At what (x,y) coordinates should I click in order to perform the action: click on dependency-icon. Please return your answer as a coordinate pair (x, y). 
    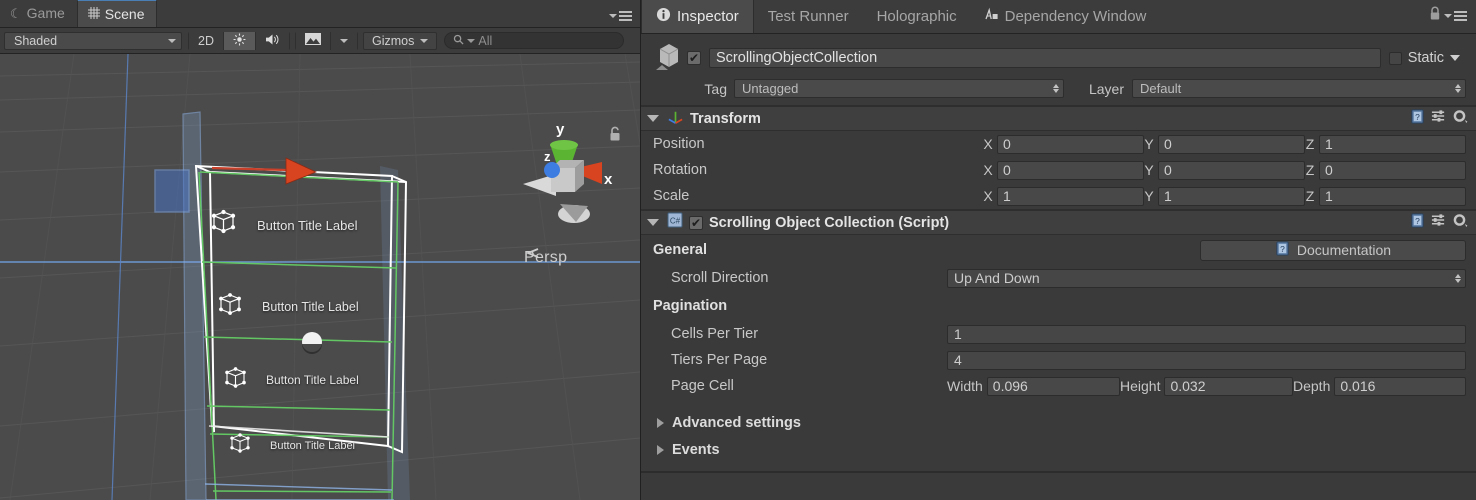
    Looking at the image, I should click on (992, 16).